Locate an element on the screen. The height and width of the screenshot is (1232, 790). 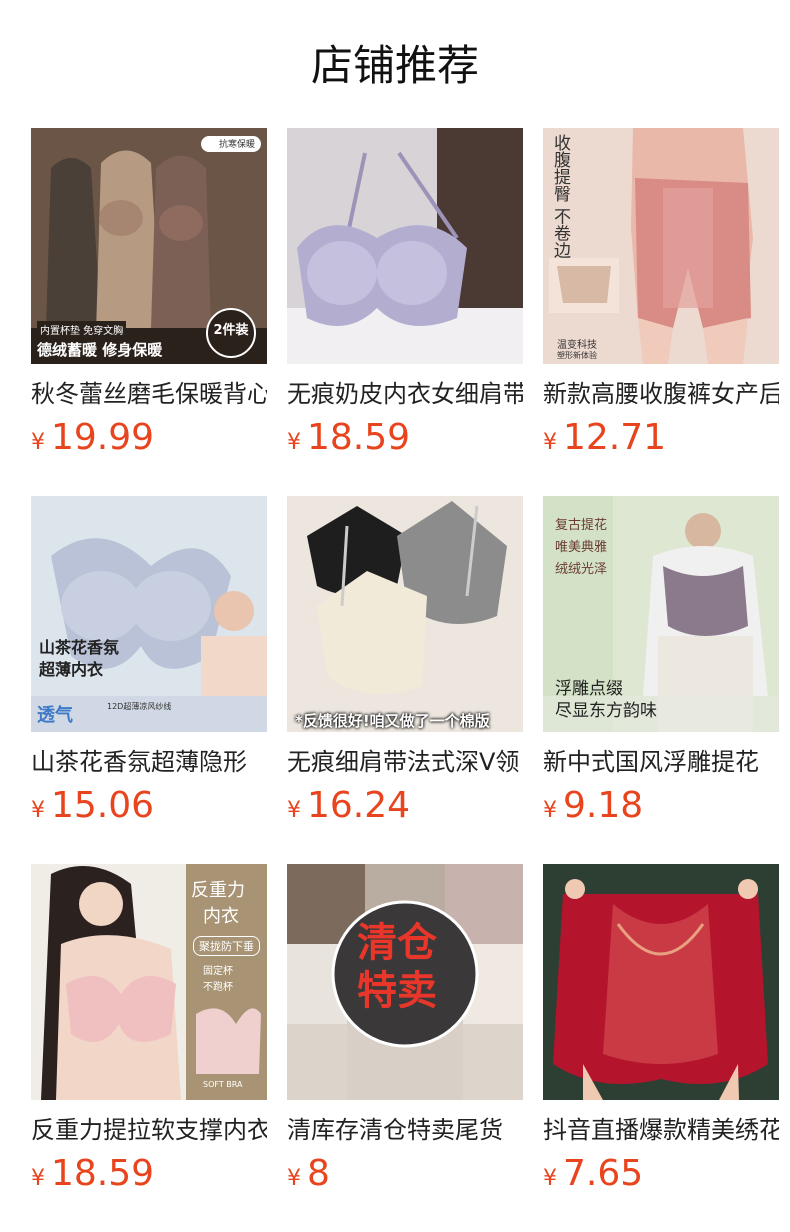
price-amount: 16.24 is located at coordinates (359, 805).